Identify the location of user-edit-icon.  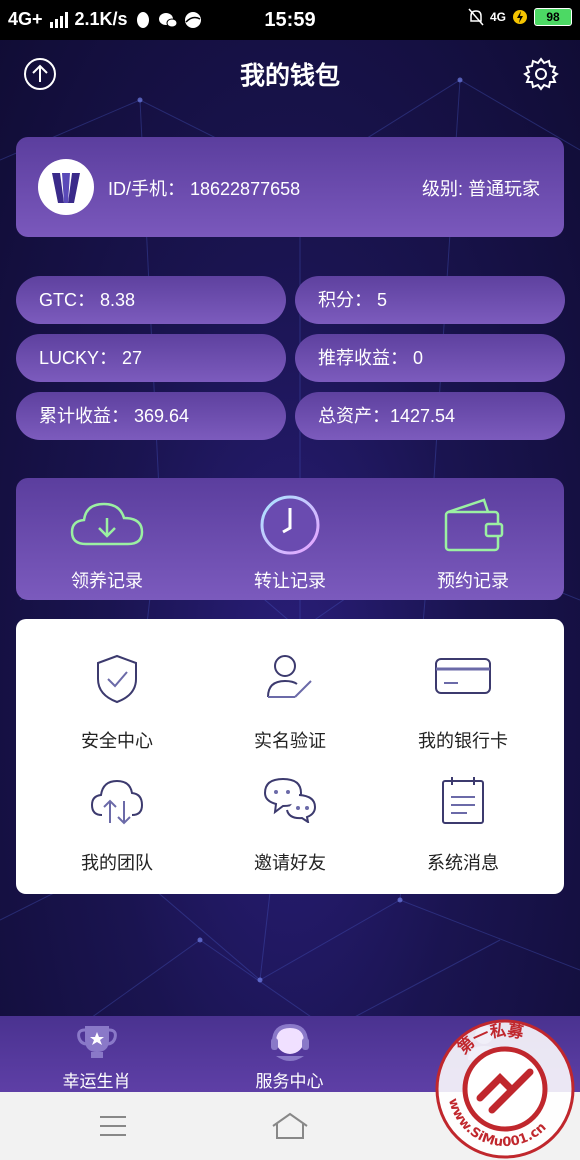
(289, 676).